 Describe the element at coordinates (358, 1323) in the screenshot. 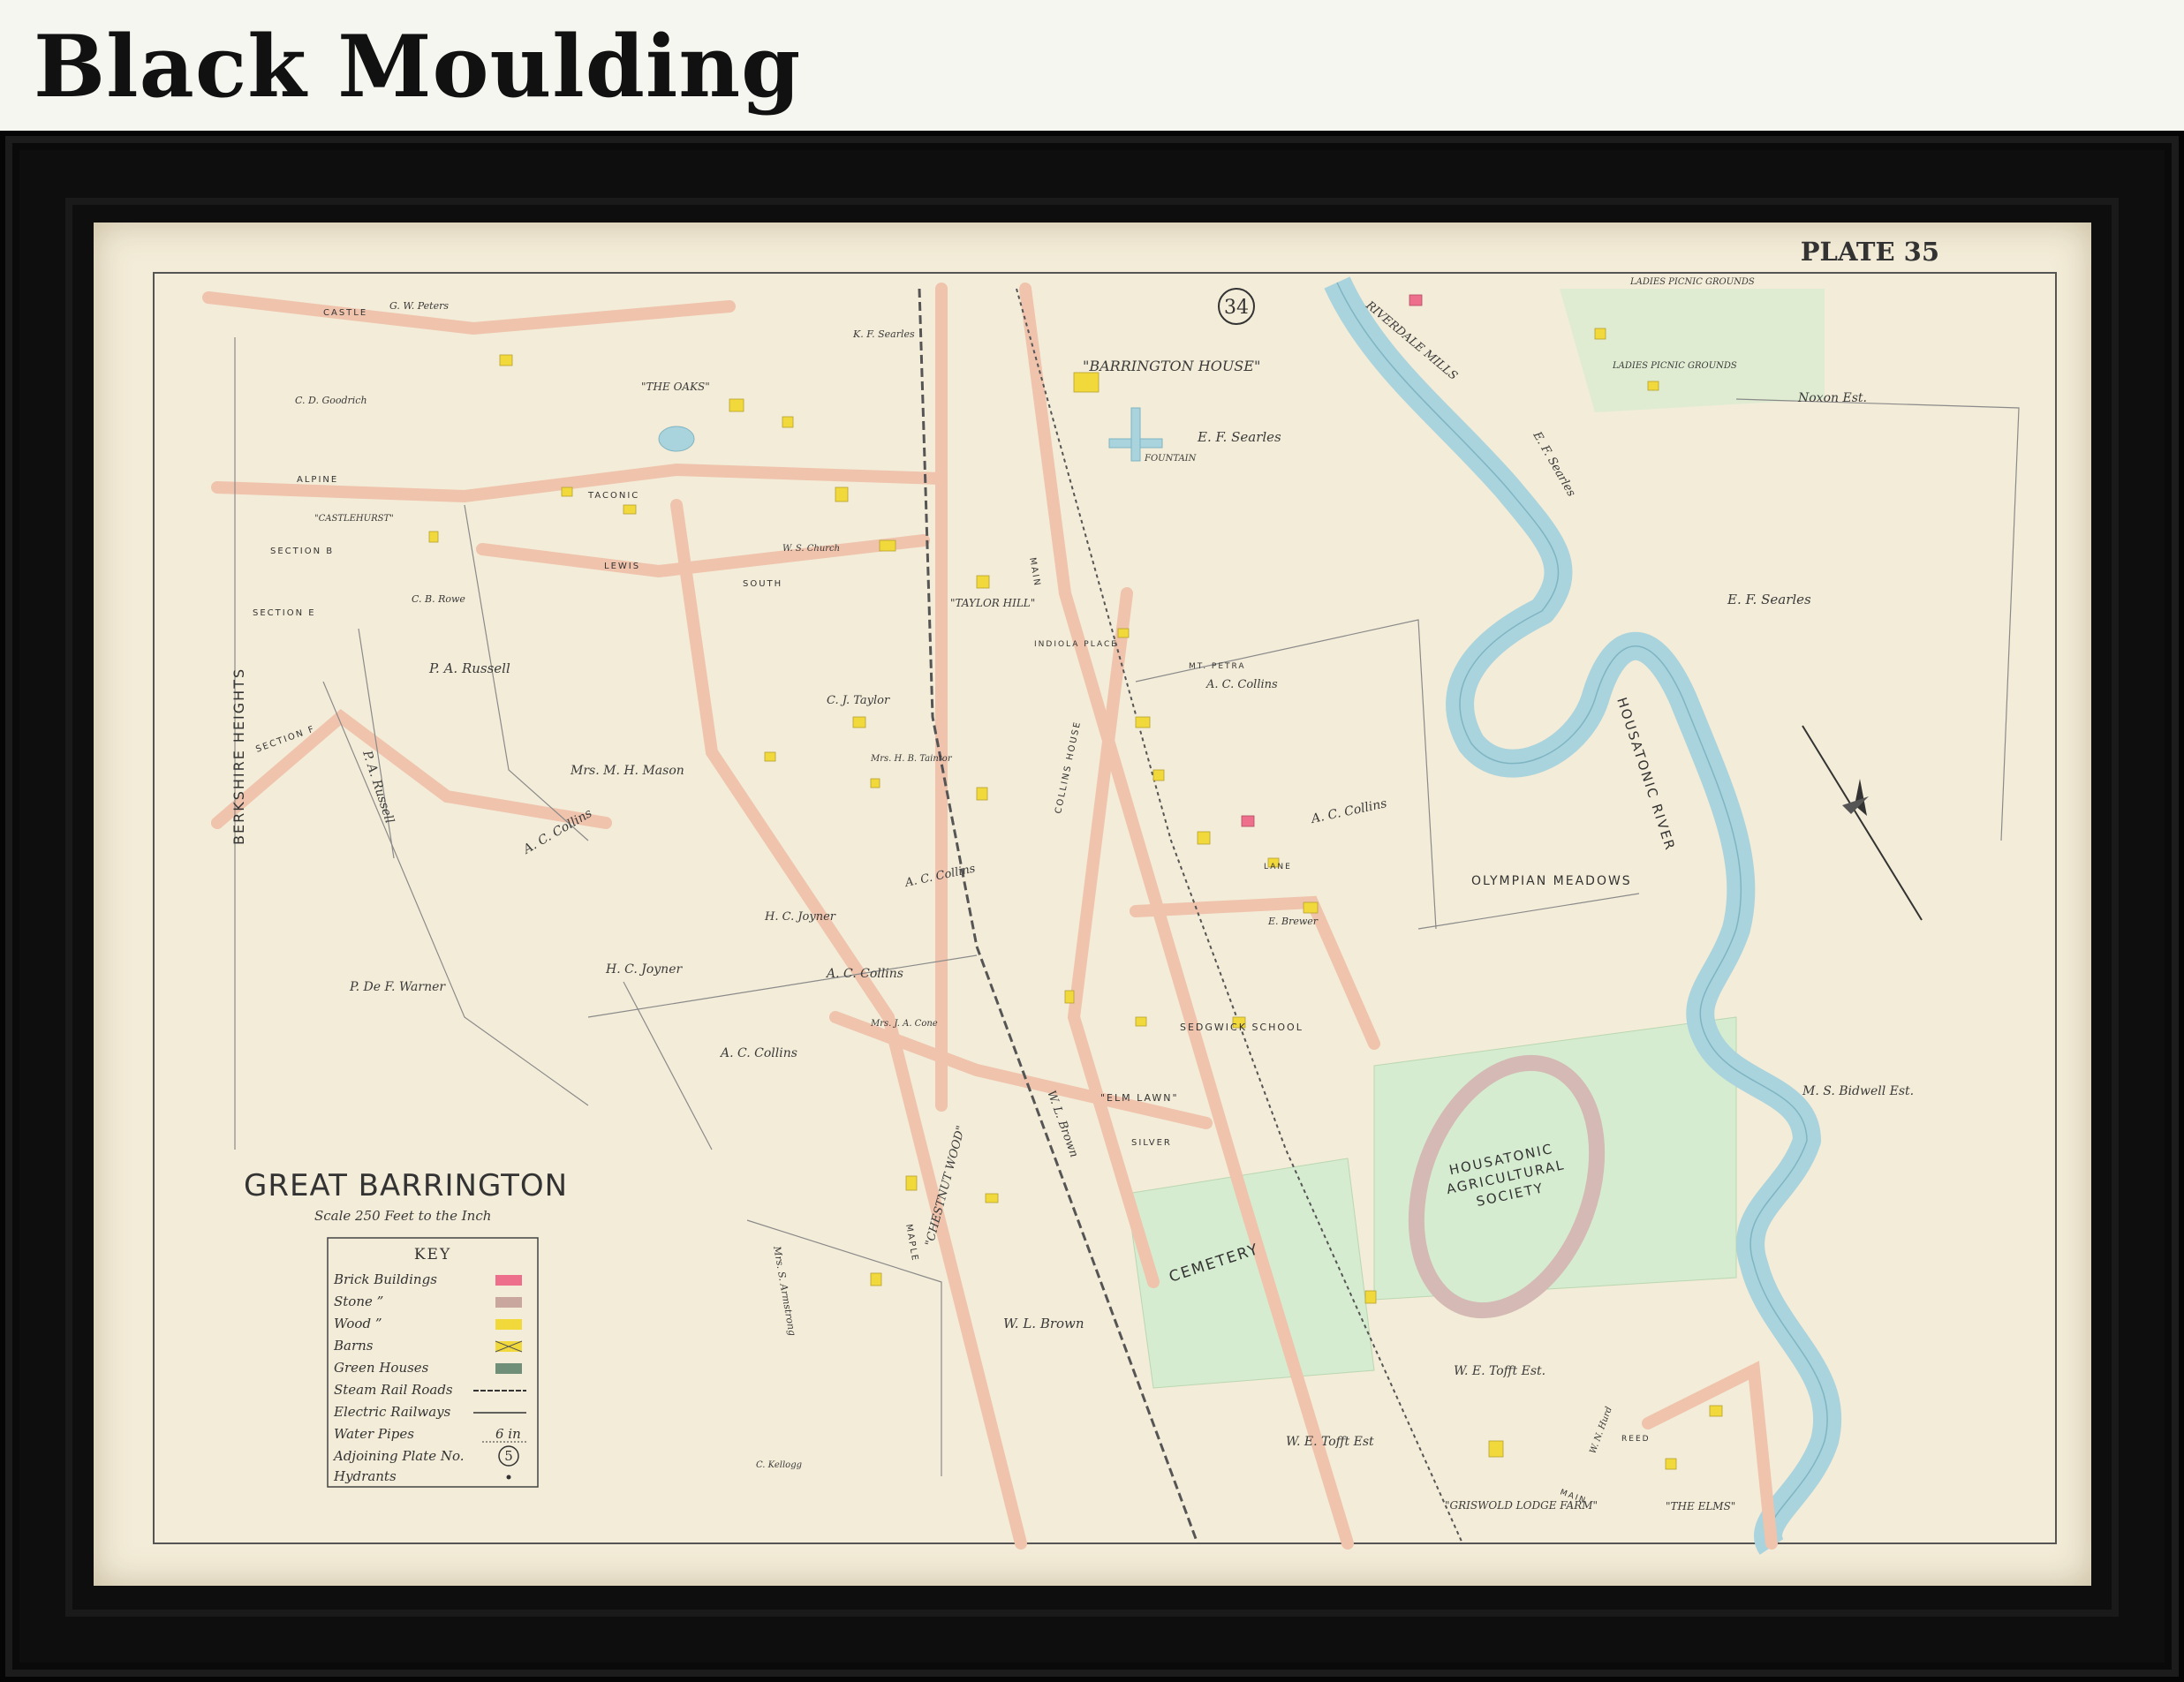

I see `key-label-wood: Wood ”` at that location.